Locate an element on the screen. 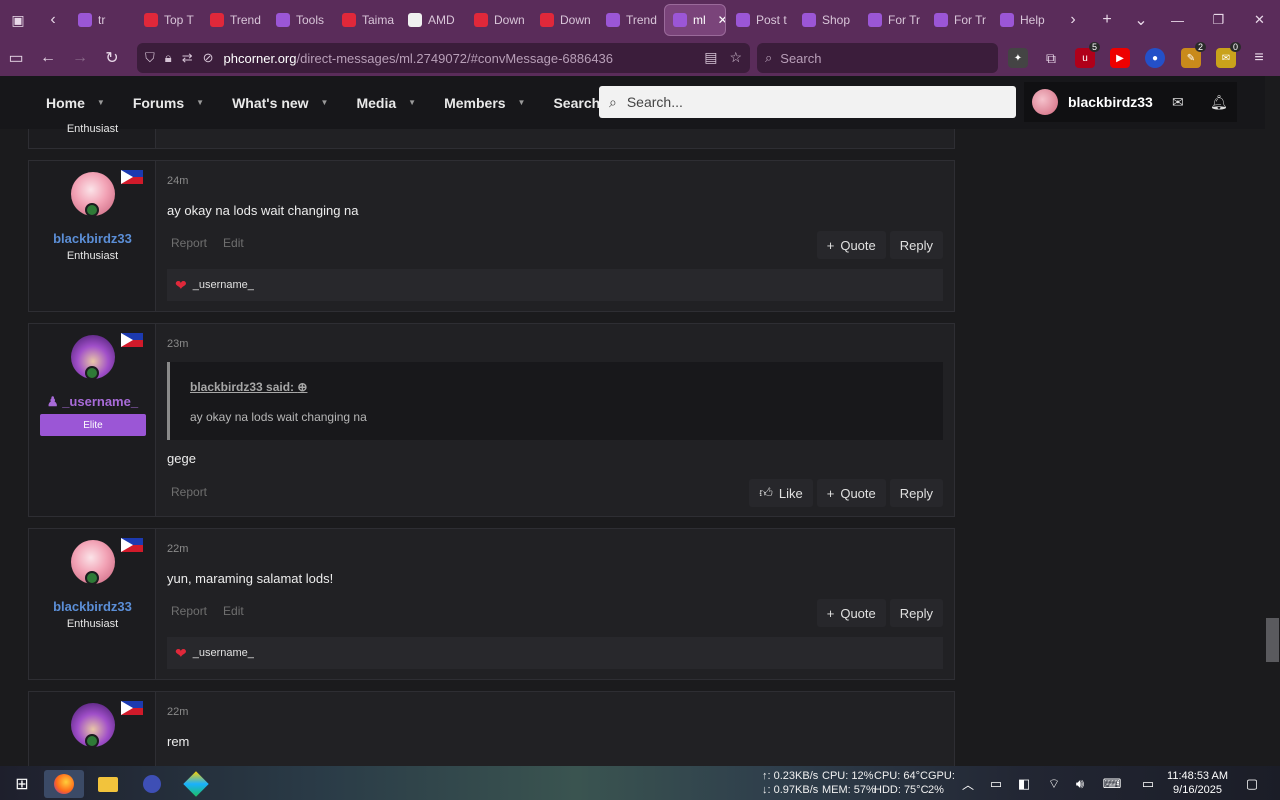 The height and width of the screenshot is (800, 1280). file-explorer-icon is located at coordinates (108, 784).